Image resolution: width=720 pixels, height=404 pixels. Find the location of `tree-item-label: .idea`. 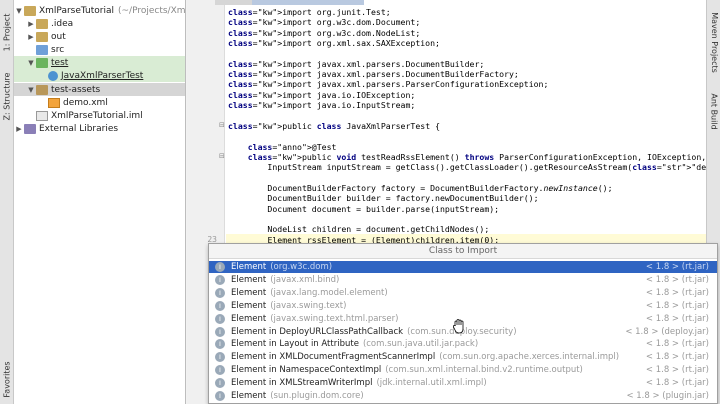

tree-item-label: .idea is located at coordinates (62, 23).